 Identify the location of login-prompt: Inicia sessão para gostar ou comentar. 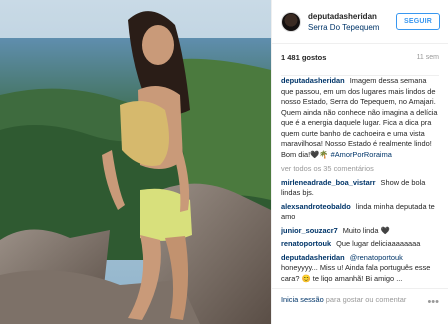
(351, 300).